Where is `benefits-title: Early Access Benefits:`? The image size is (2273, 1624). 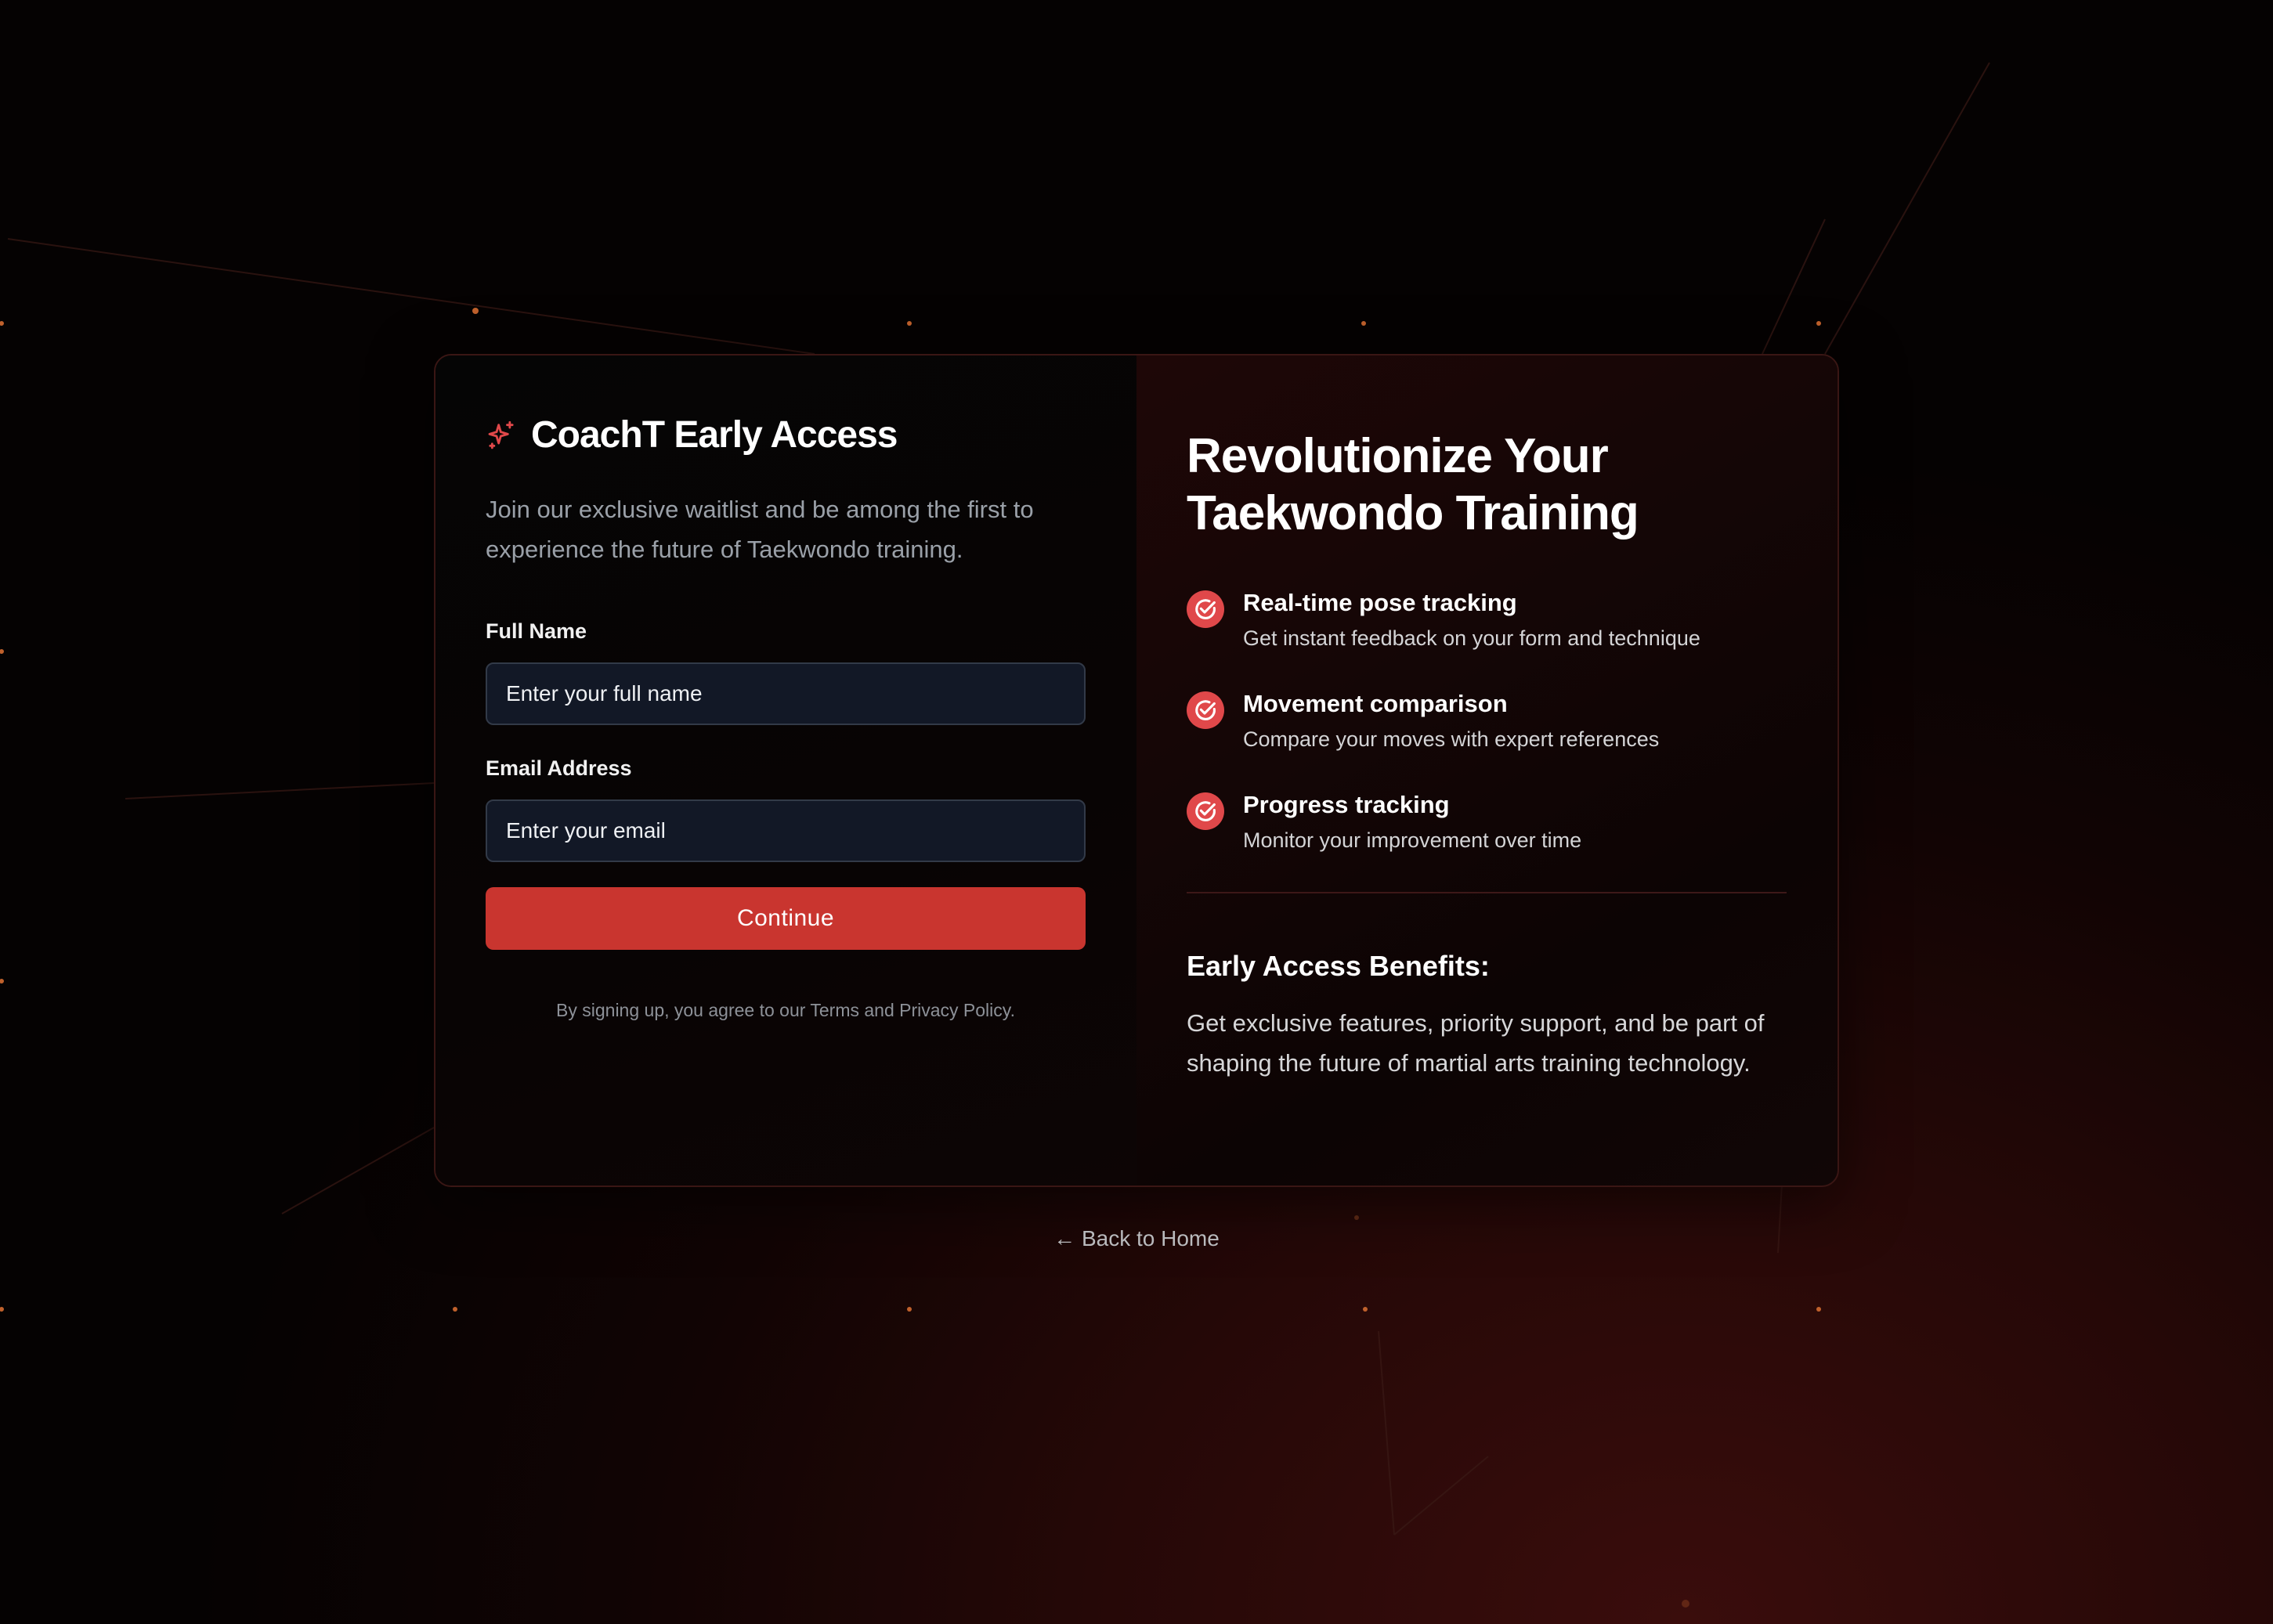
benefits-title: Early Access Benefits: is located at coordinates (1338, 966).